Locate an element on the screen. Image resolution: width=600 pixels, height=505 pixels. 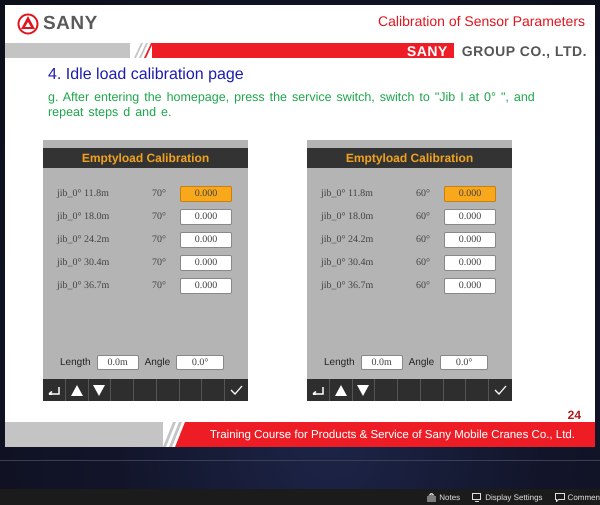
page-number: 24 is located at coordinates (574, 415).